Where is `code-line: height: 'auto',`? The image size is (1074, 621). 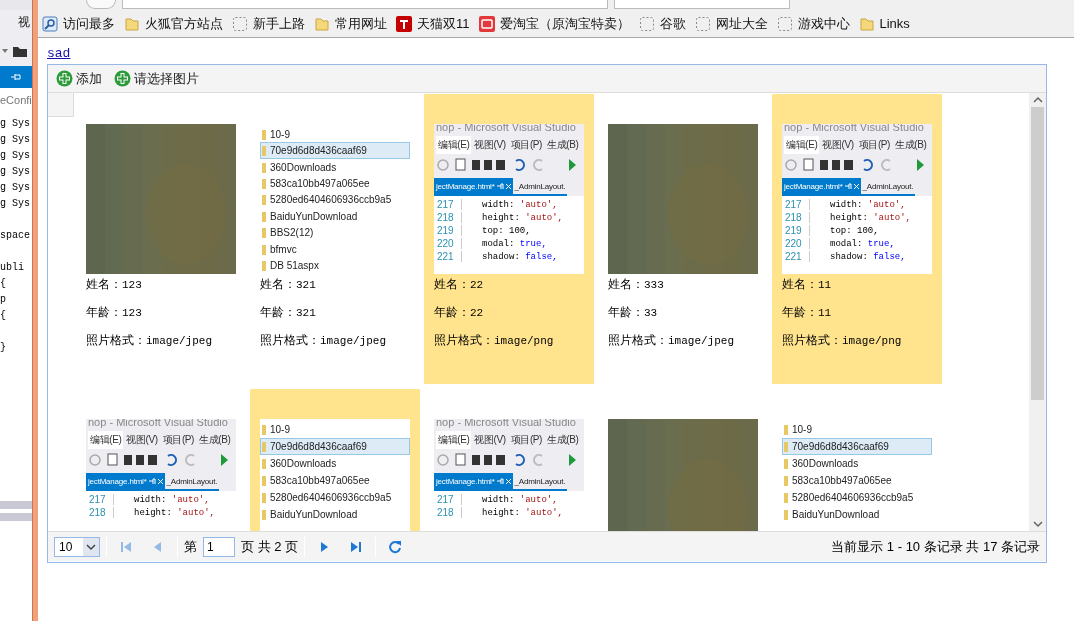
code-line: height: 'auto', is located at coordinates (522, 512).